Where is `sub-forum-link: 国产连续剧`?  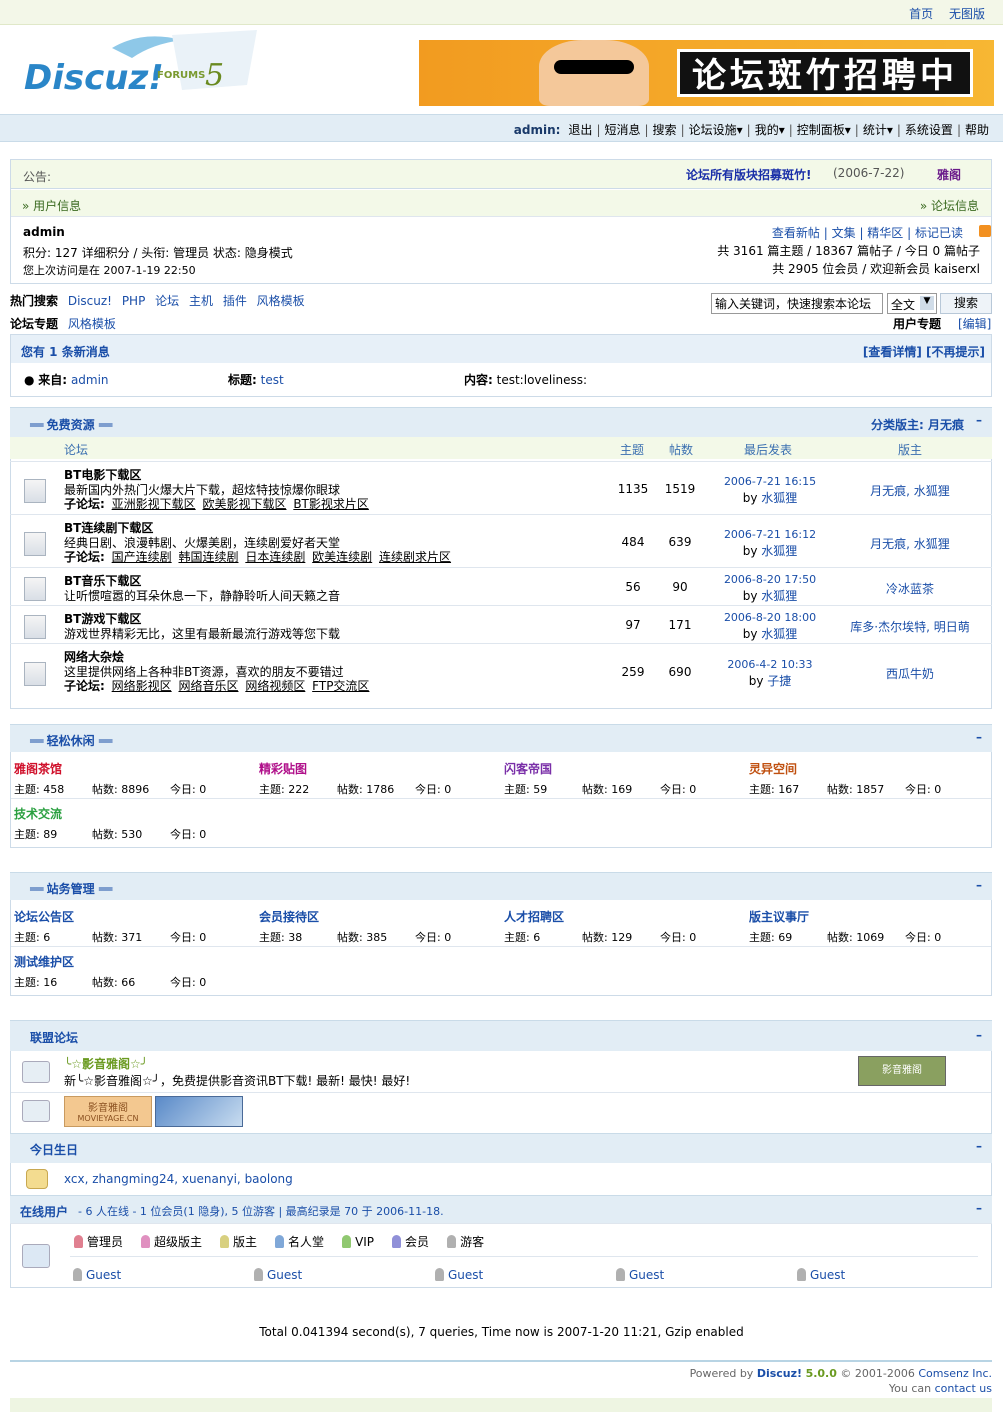
sub-forum-link: 国产连续剧 is located at coordinates (142, 557).